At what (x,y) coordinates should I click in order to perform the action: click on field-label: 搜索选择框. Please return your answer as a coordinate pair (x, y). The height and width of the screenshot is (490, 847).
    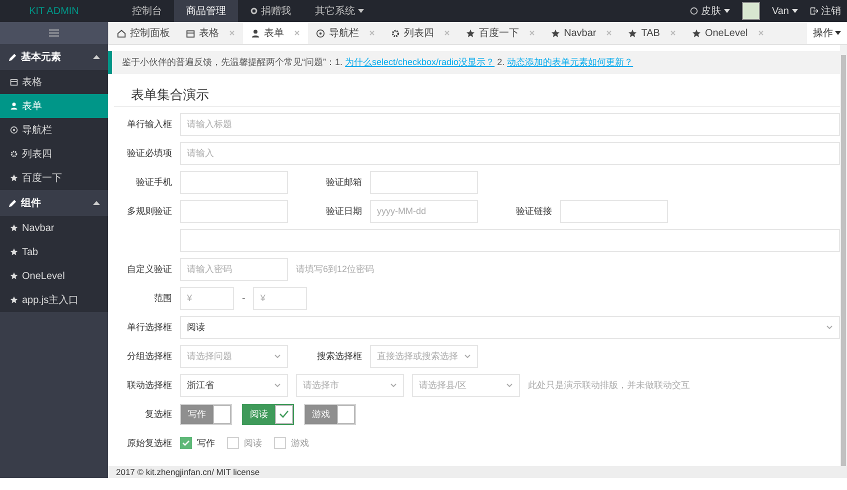
    Looking at the image, I should click on (339, 356).